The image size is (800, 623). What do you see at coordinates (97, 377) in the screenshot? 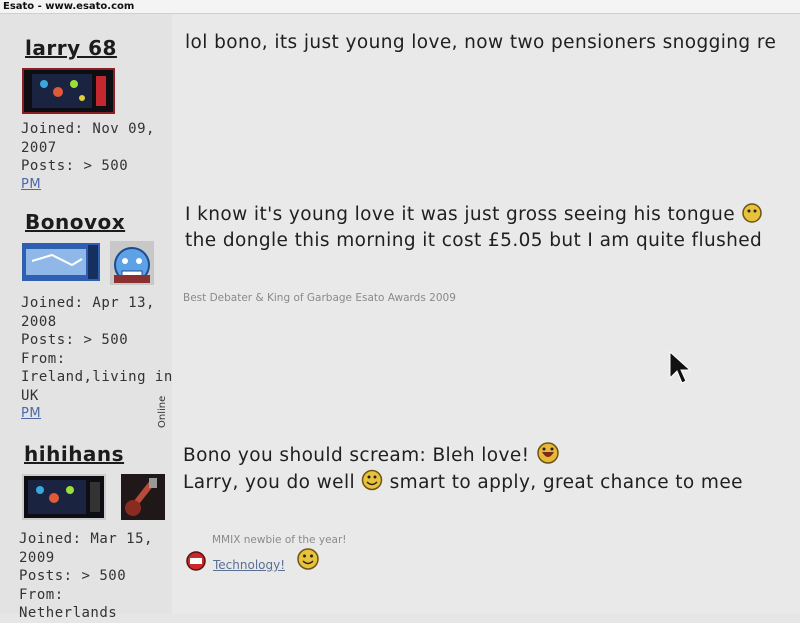
I see `from-location: Ireland,living in` at bounding box center [97, 377].